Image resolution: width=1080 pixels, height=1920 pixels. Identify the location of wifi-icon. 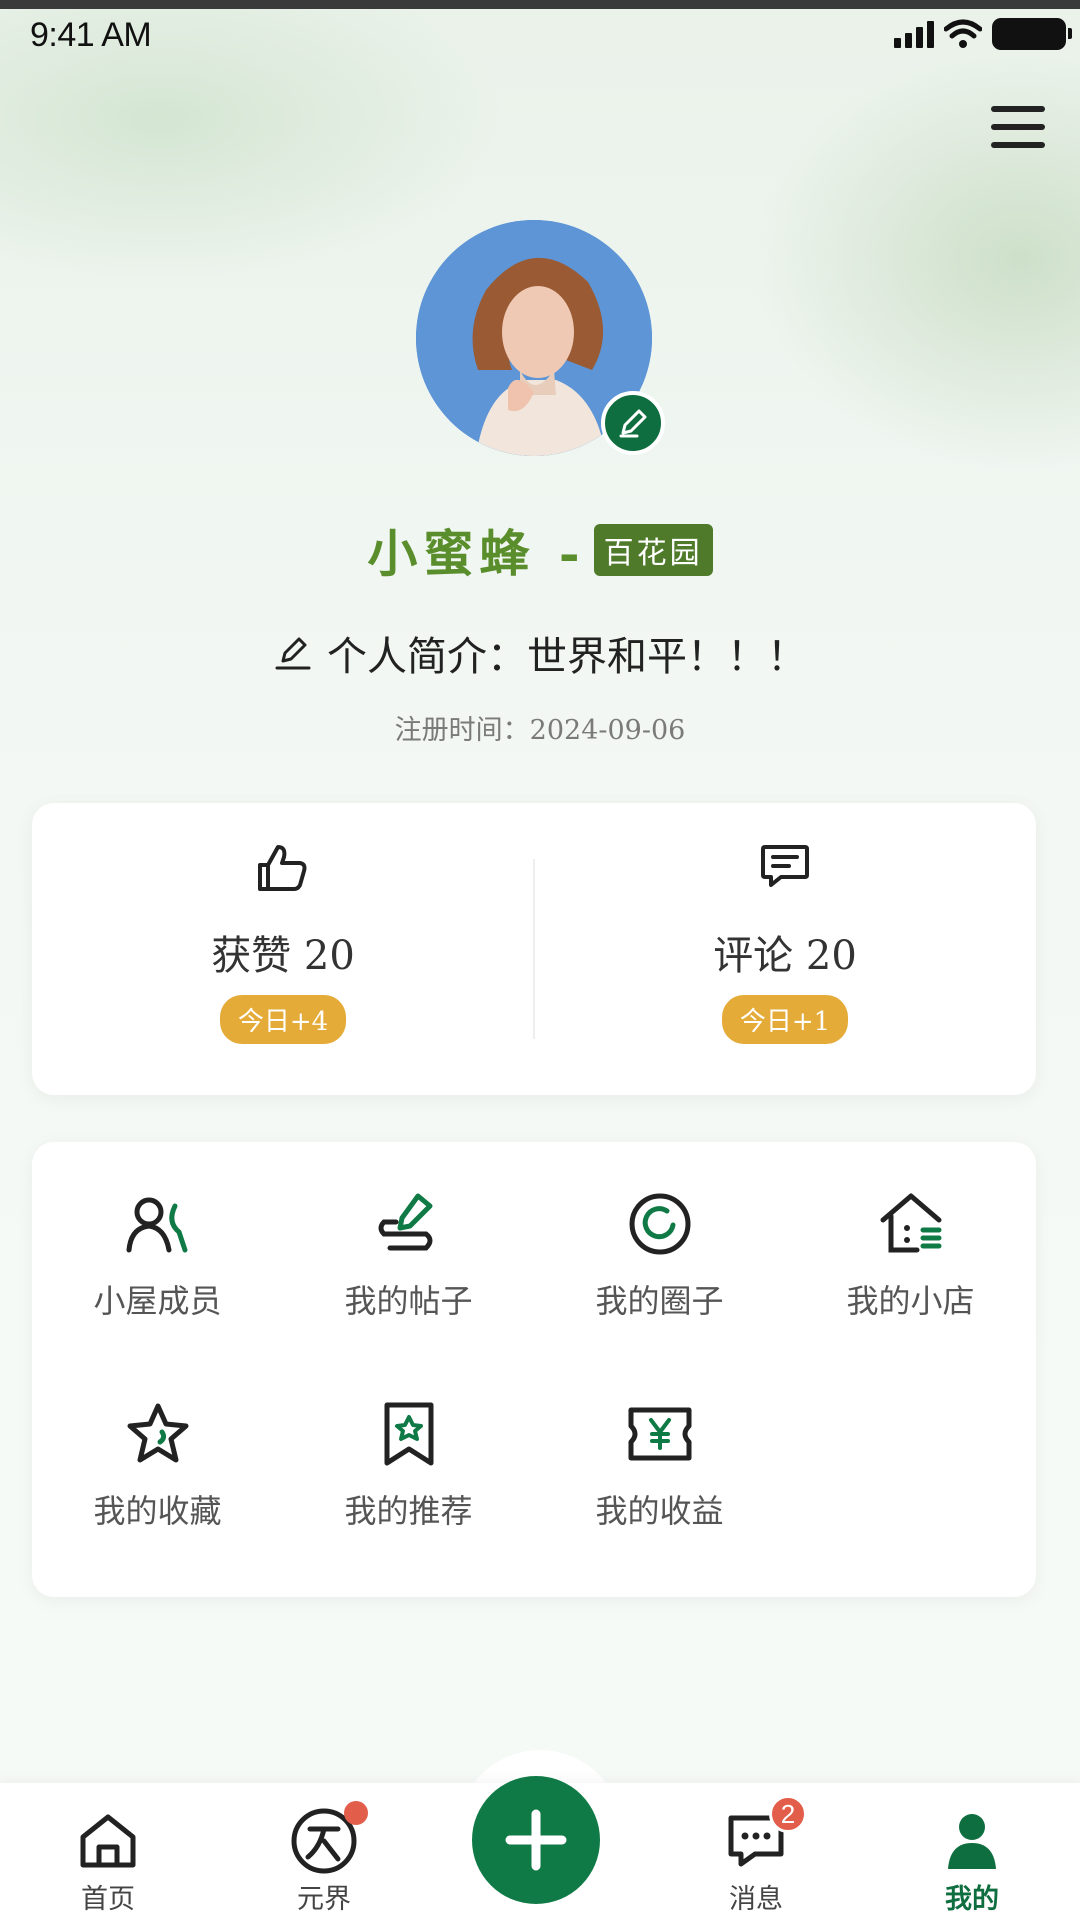
(963, 33).